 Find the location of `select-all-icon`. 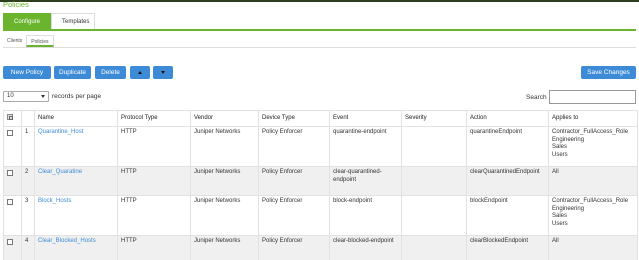

select-all-icon is located at coordinates (10, 116).